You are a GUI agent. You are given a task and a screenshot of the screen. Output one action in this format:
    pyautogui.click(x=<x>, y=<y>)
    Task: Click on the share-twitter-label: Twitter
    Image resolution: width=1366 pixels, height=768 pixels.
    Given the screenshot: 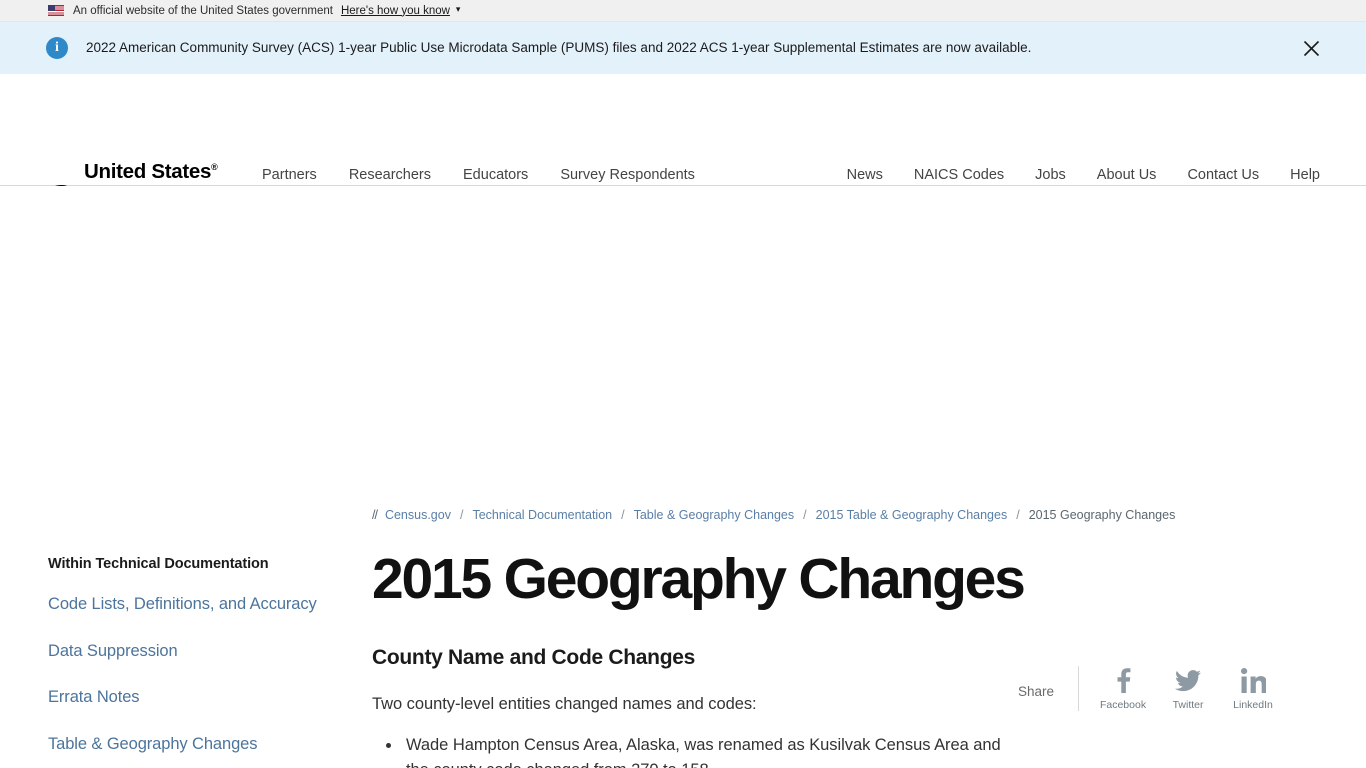 What is the action you would take?
    pyautogui.click(x=1188, y=705)
    